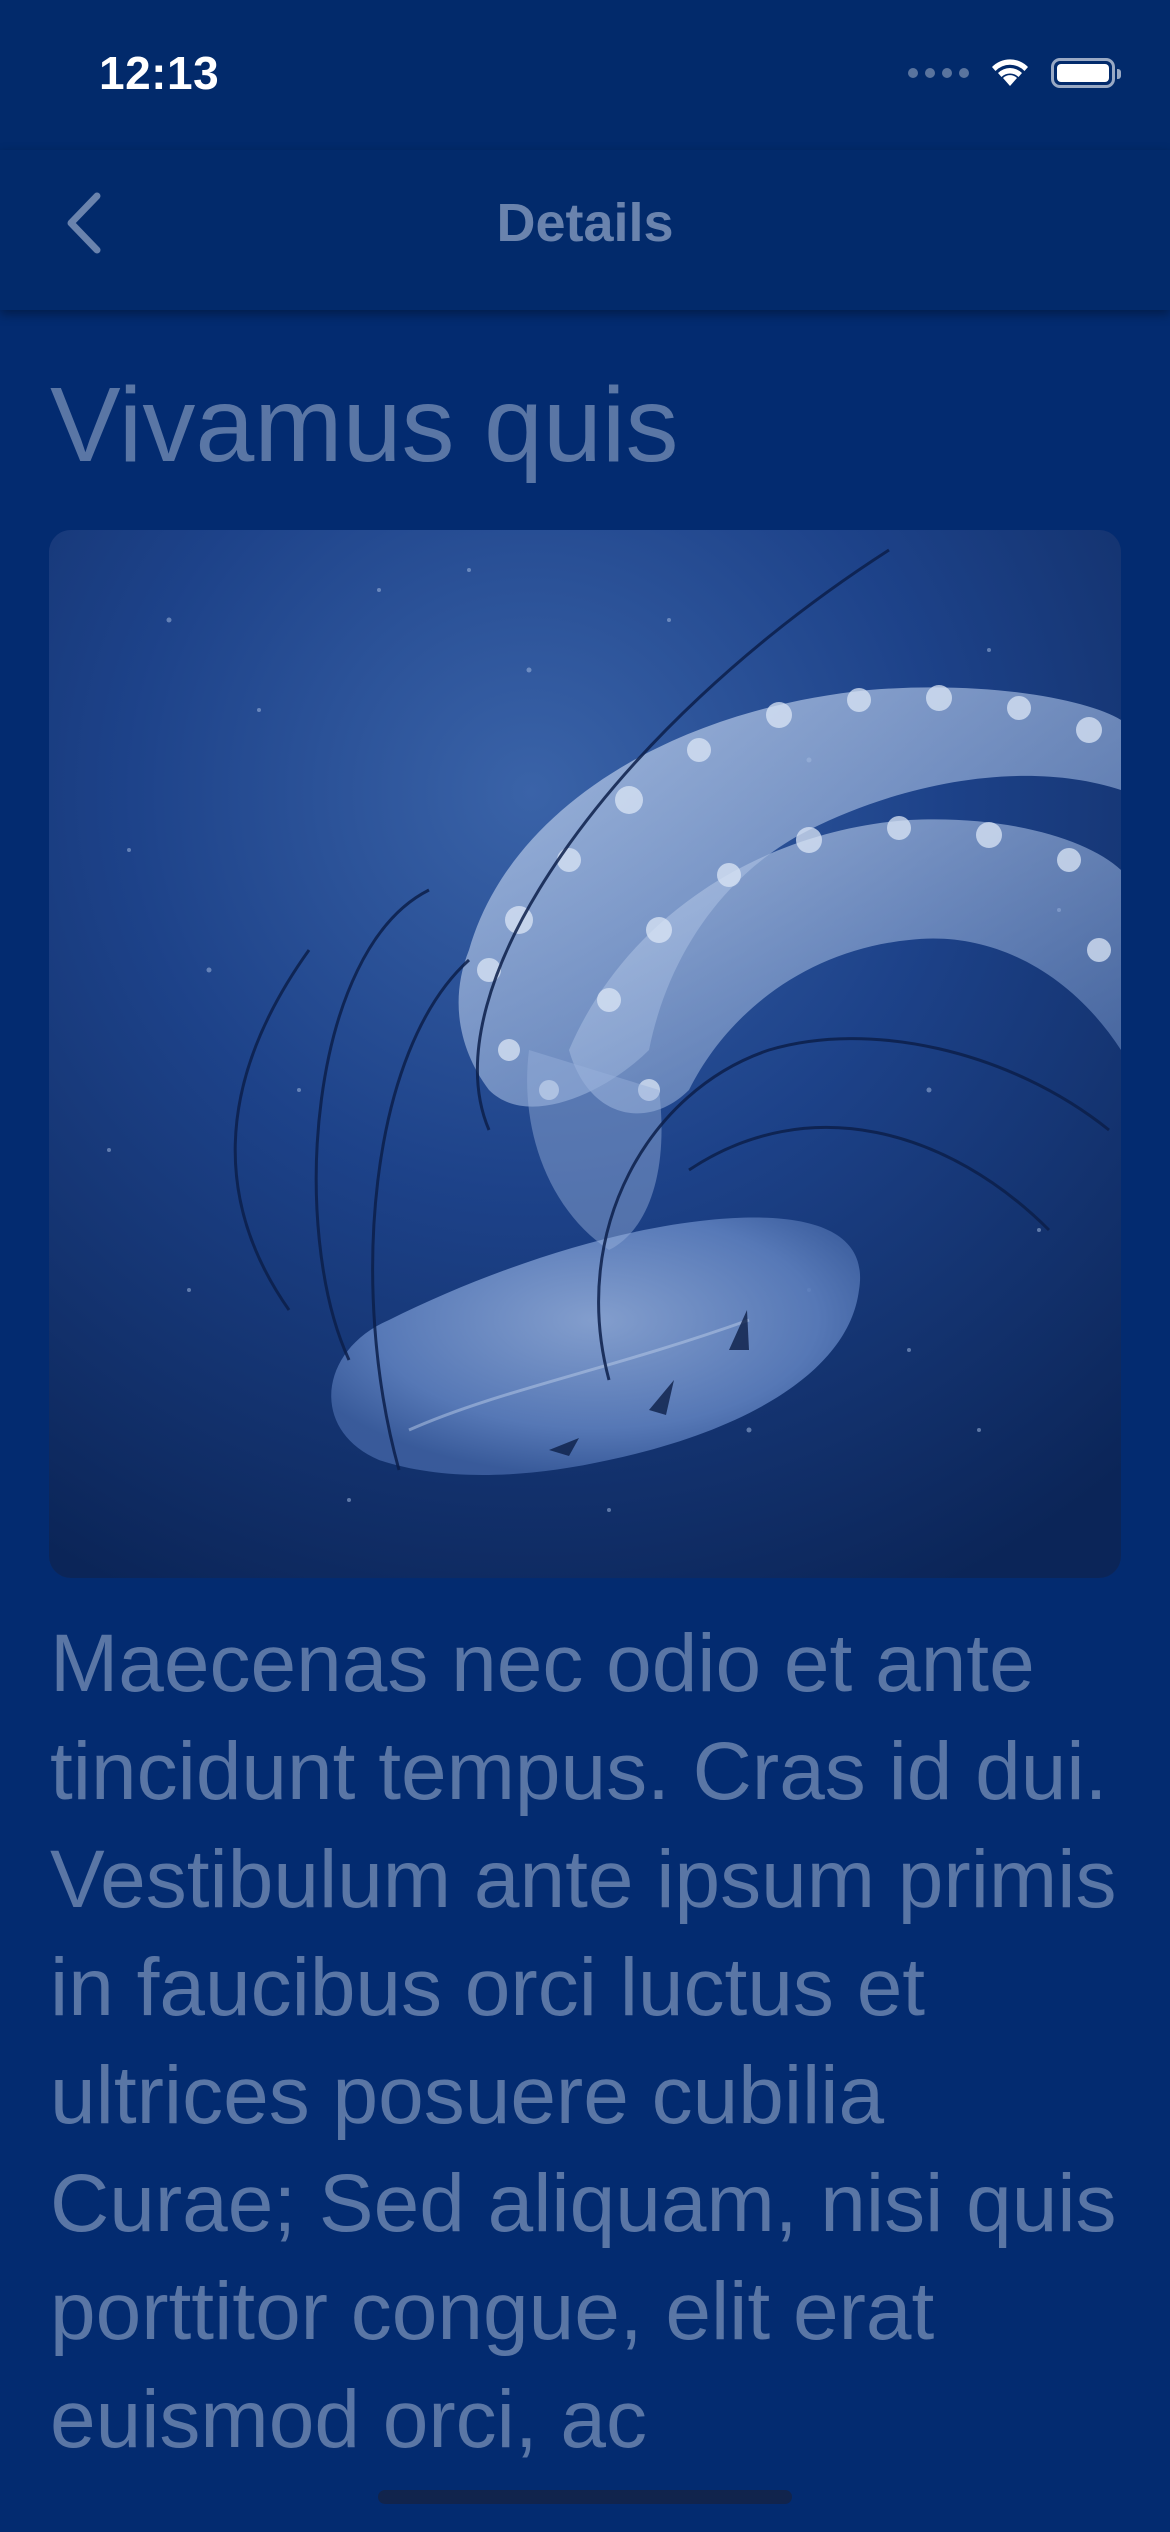 Image resolution: width=1170 pixels, height=2532 pixels. I want to click on page-title: Vivamus quis, so click(364, 425).